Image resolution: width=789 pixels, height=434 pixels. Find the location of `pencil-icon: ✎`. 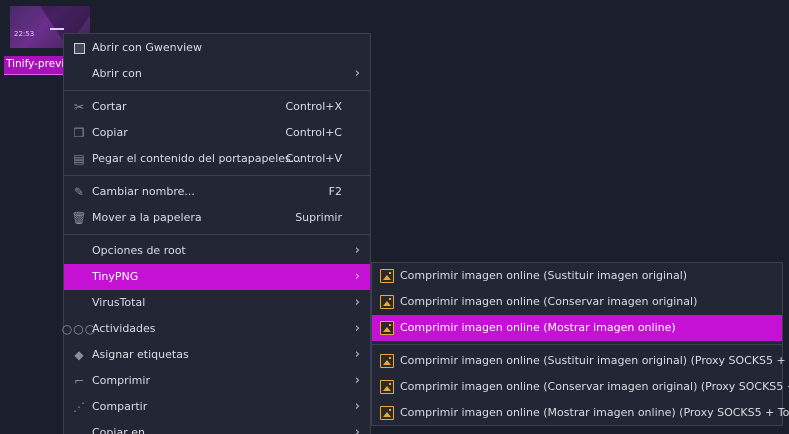

pencil-icon: ✎ is located at coordinates (79, 192).